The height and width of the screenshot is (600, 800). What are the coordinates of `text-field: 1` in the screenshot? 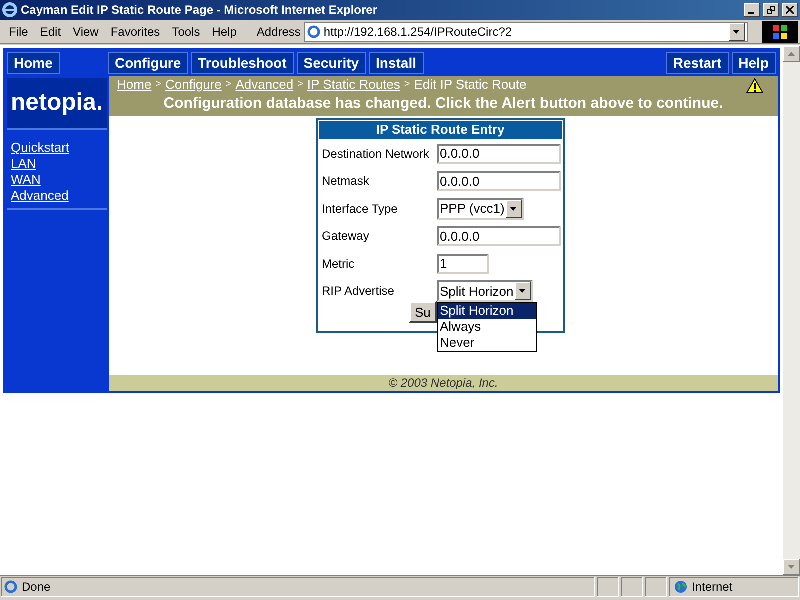 It's located at (463, 264).